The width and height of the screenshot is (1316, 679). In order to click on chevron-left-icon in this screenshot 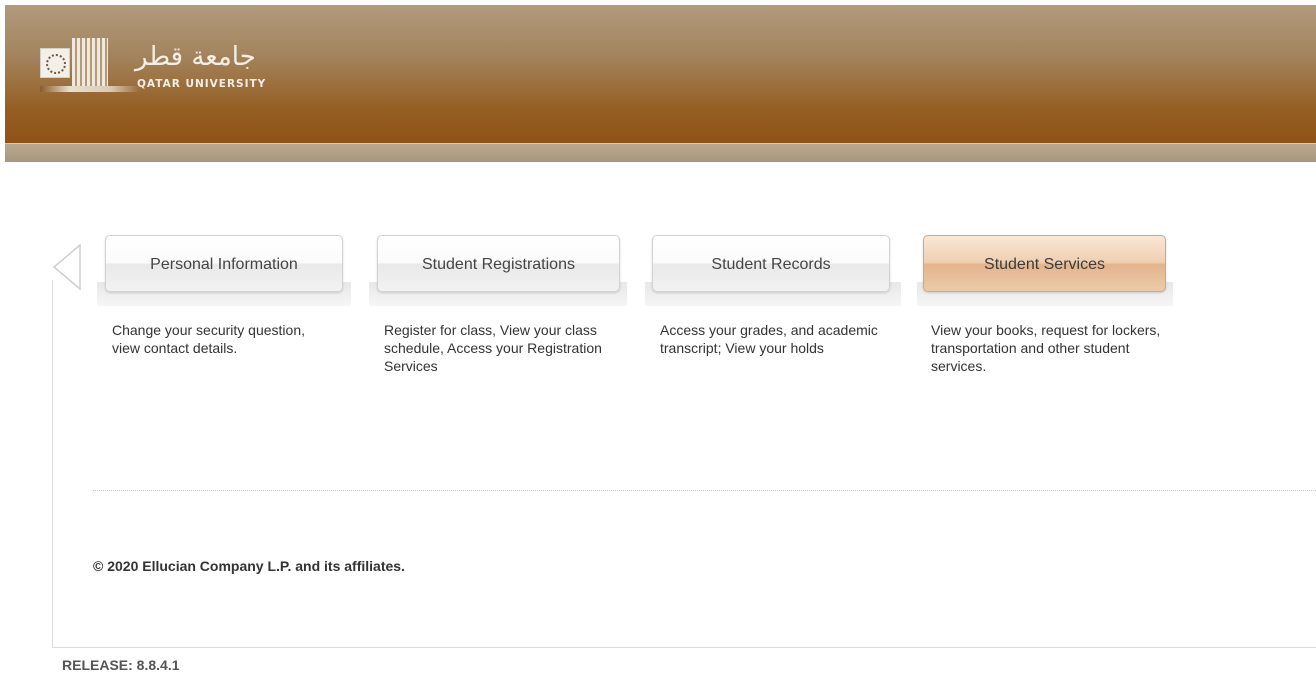, I will do `click(67, 267)`.